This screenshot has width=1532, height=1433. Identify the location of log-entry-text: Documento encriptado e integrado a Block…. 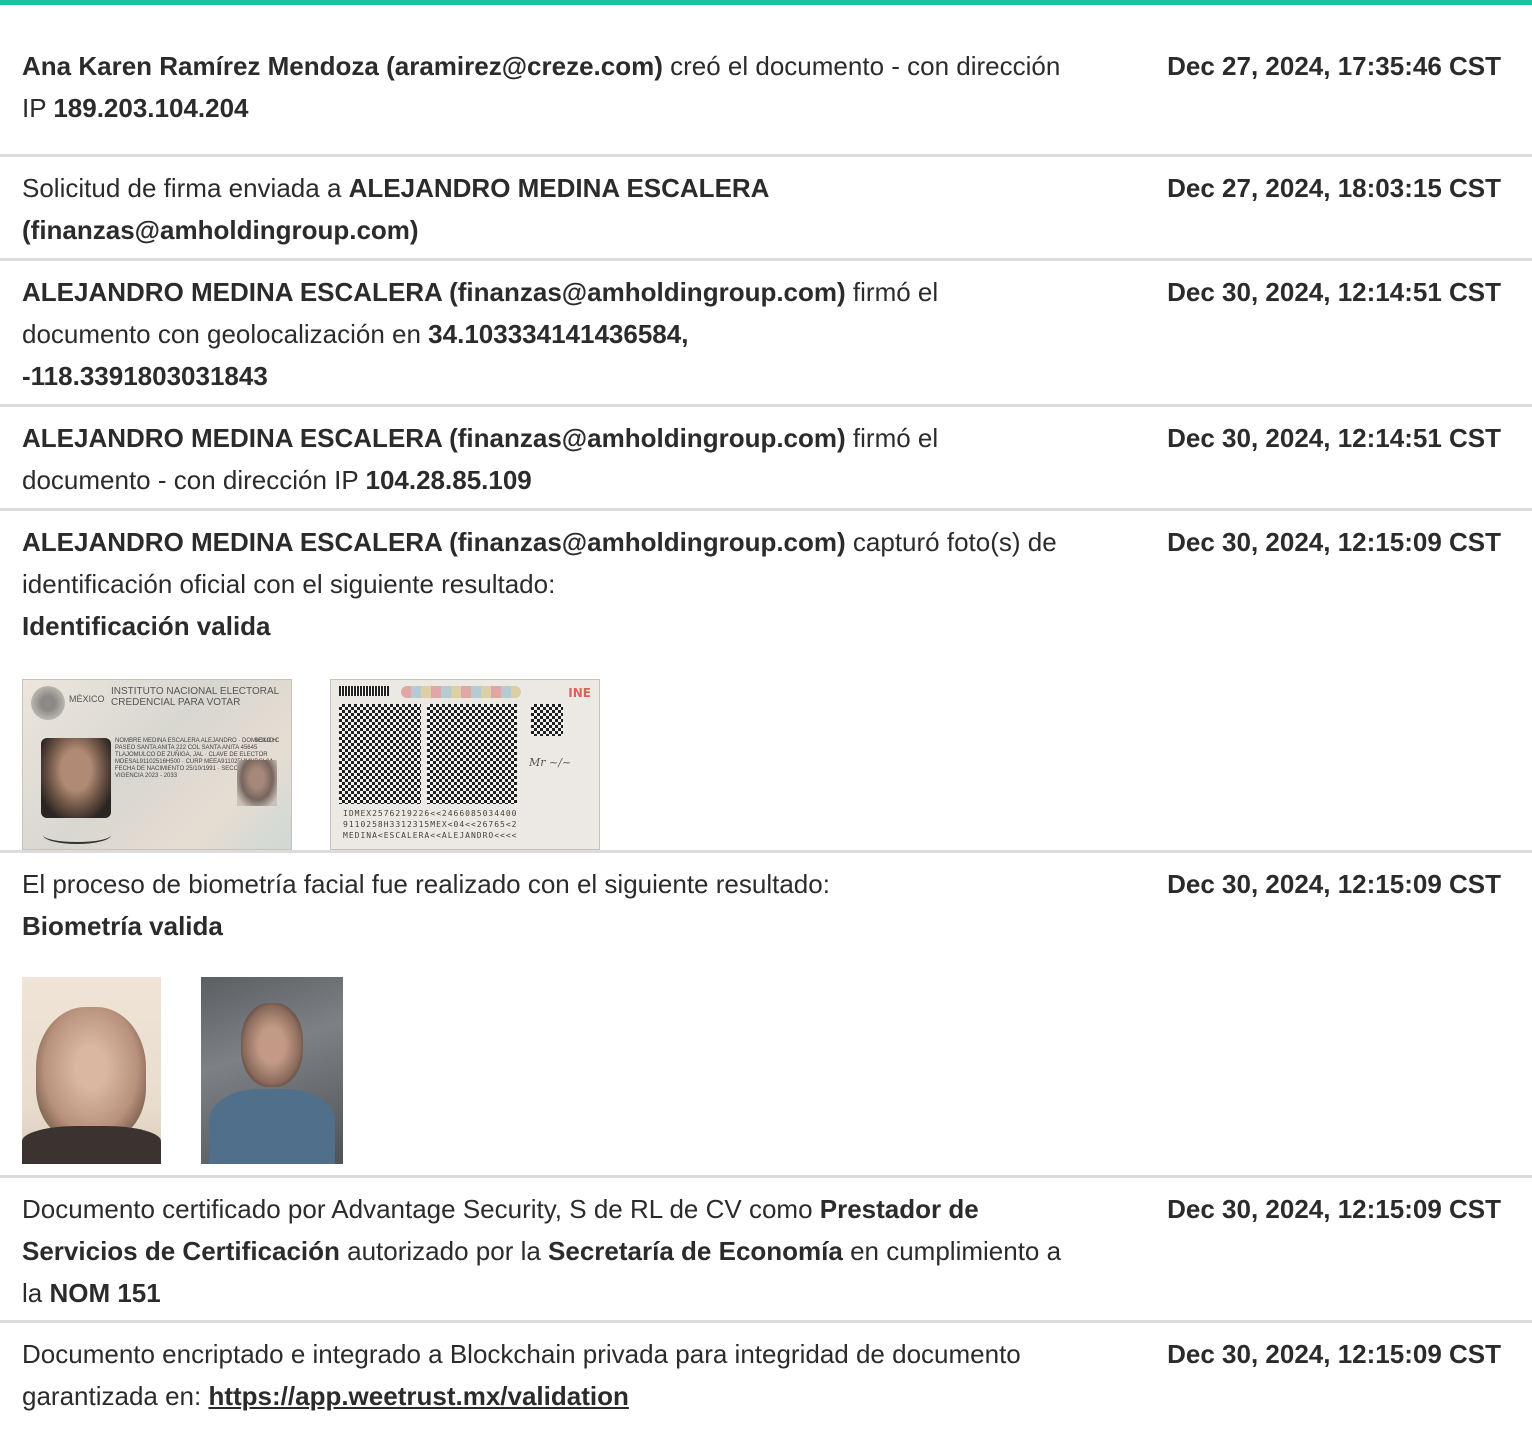
(547, 1375).